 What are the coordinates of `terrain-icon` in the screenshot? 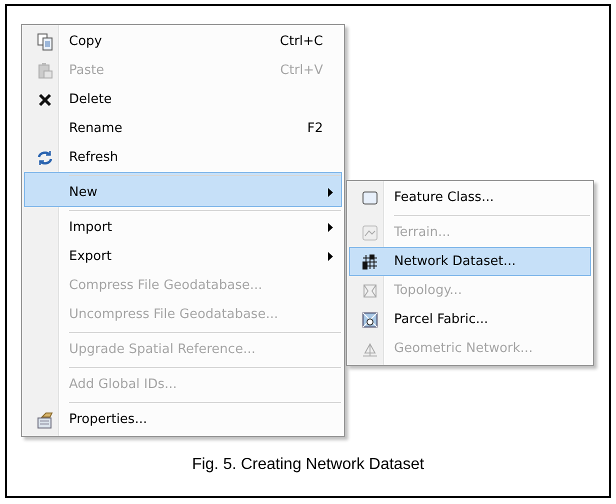 It's located at (370, 233).